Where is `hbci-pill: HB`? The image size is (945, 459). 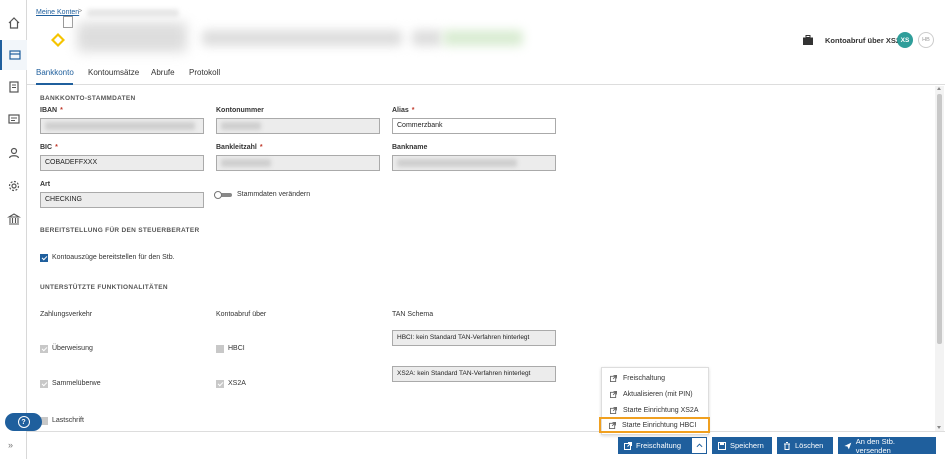 hbci-pill: HB is located at coordinates (926, 40).